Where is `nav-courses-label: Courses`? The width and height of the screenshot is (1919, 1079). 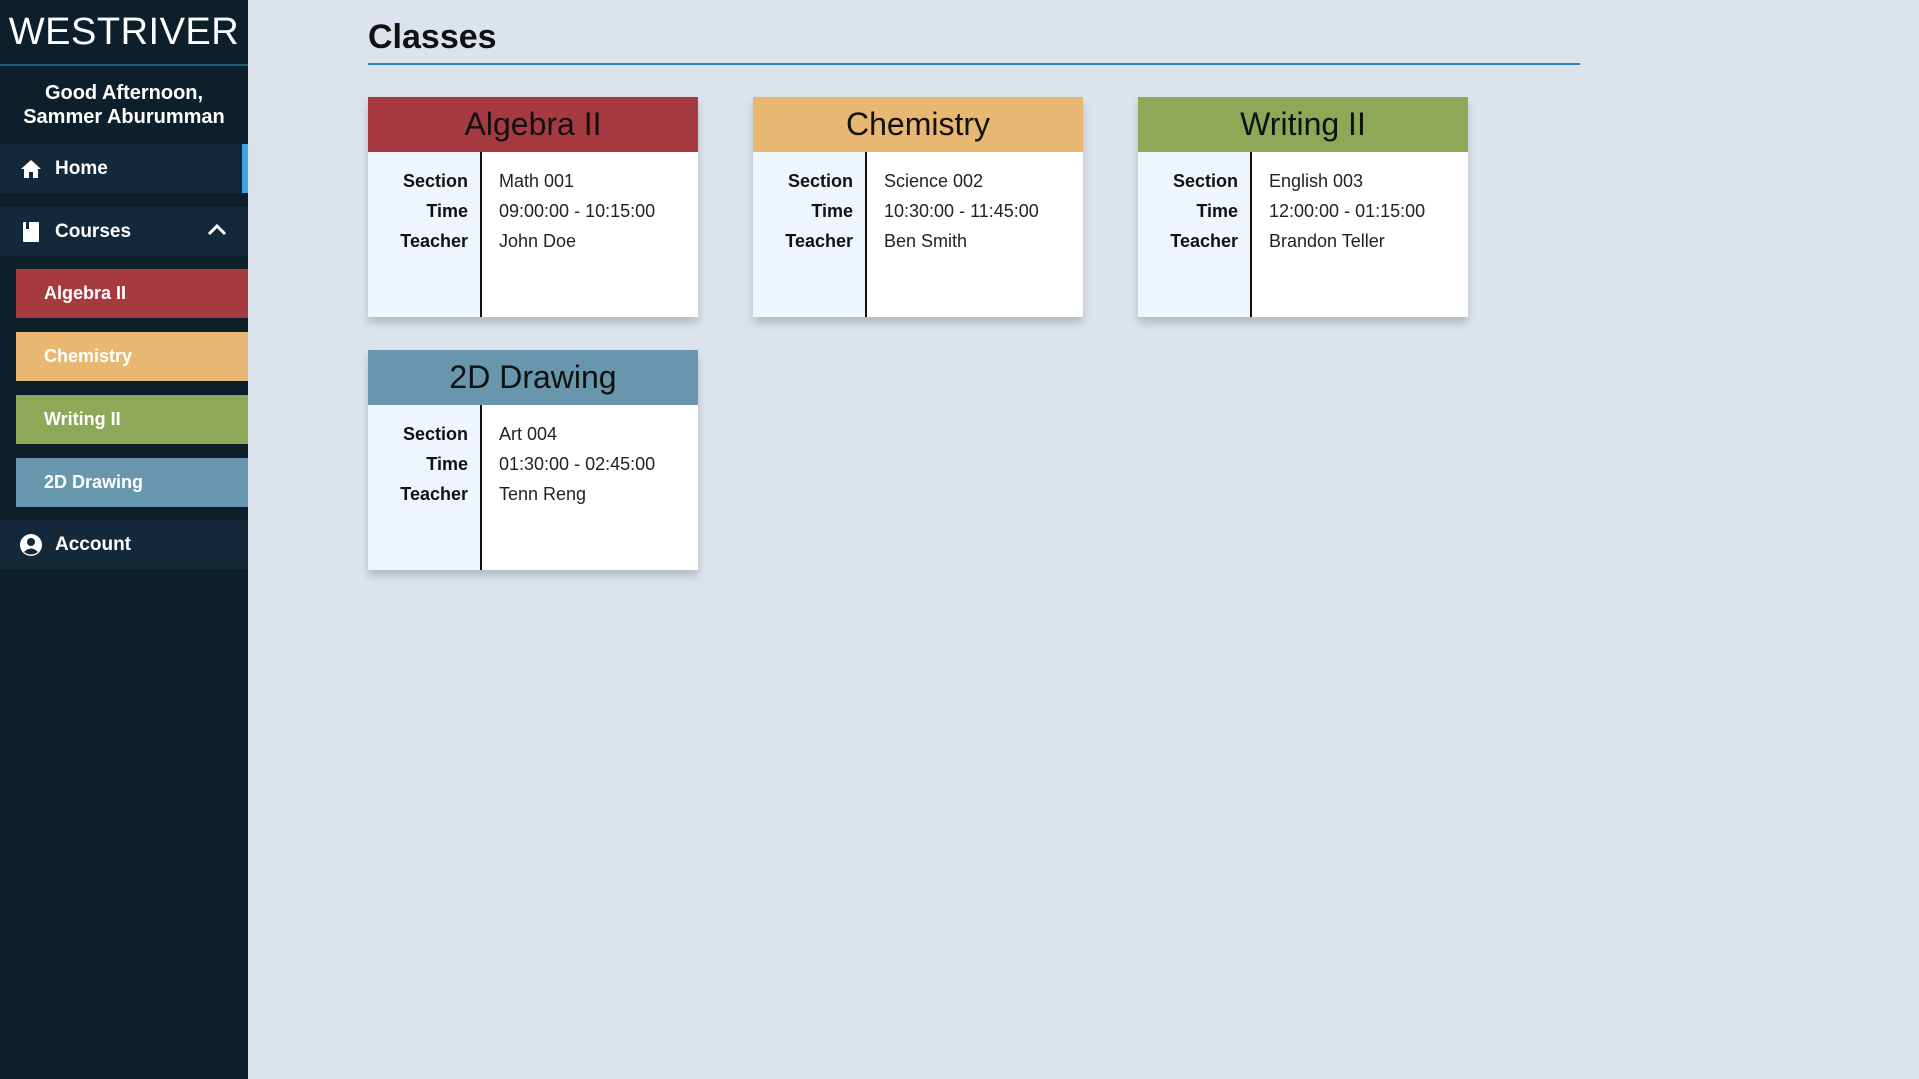 nav-courses-label: Courses is located at coordinates (93, 231).